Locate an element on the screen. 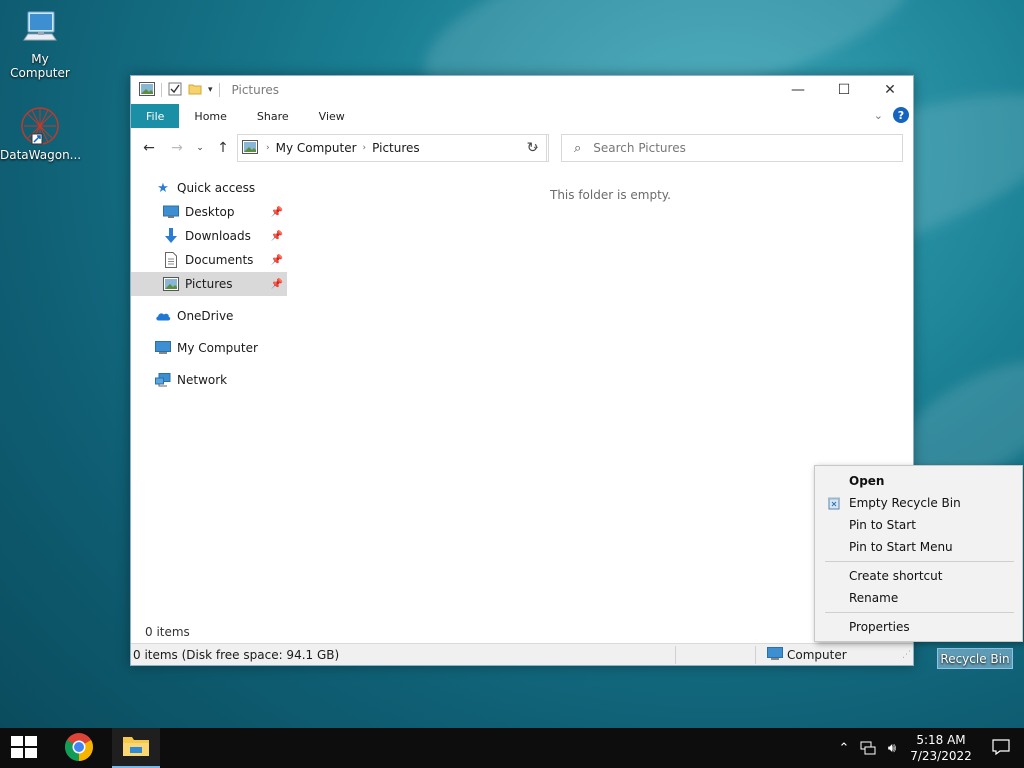 This screenshot has width=1024, height=768. menu-item-empty-recycle-bin: Empty Recycle Bin is located at coordinates (918, 503).